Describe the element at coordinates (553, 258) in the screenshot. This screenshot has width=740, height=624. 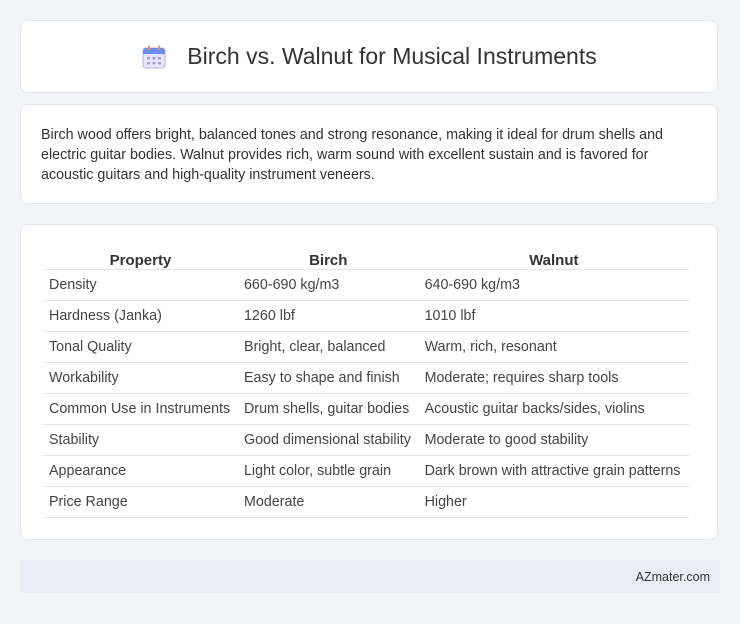
I see `column-header-walnut: Walnut` at that location.